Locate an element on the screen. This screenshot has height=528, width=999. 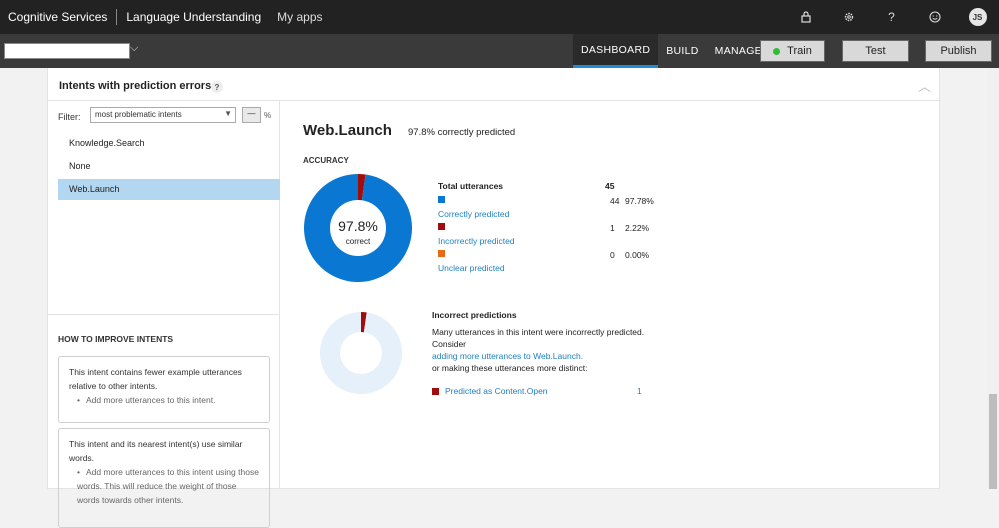
unclear-swatch is located at coordinates (441, 253).